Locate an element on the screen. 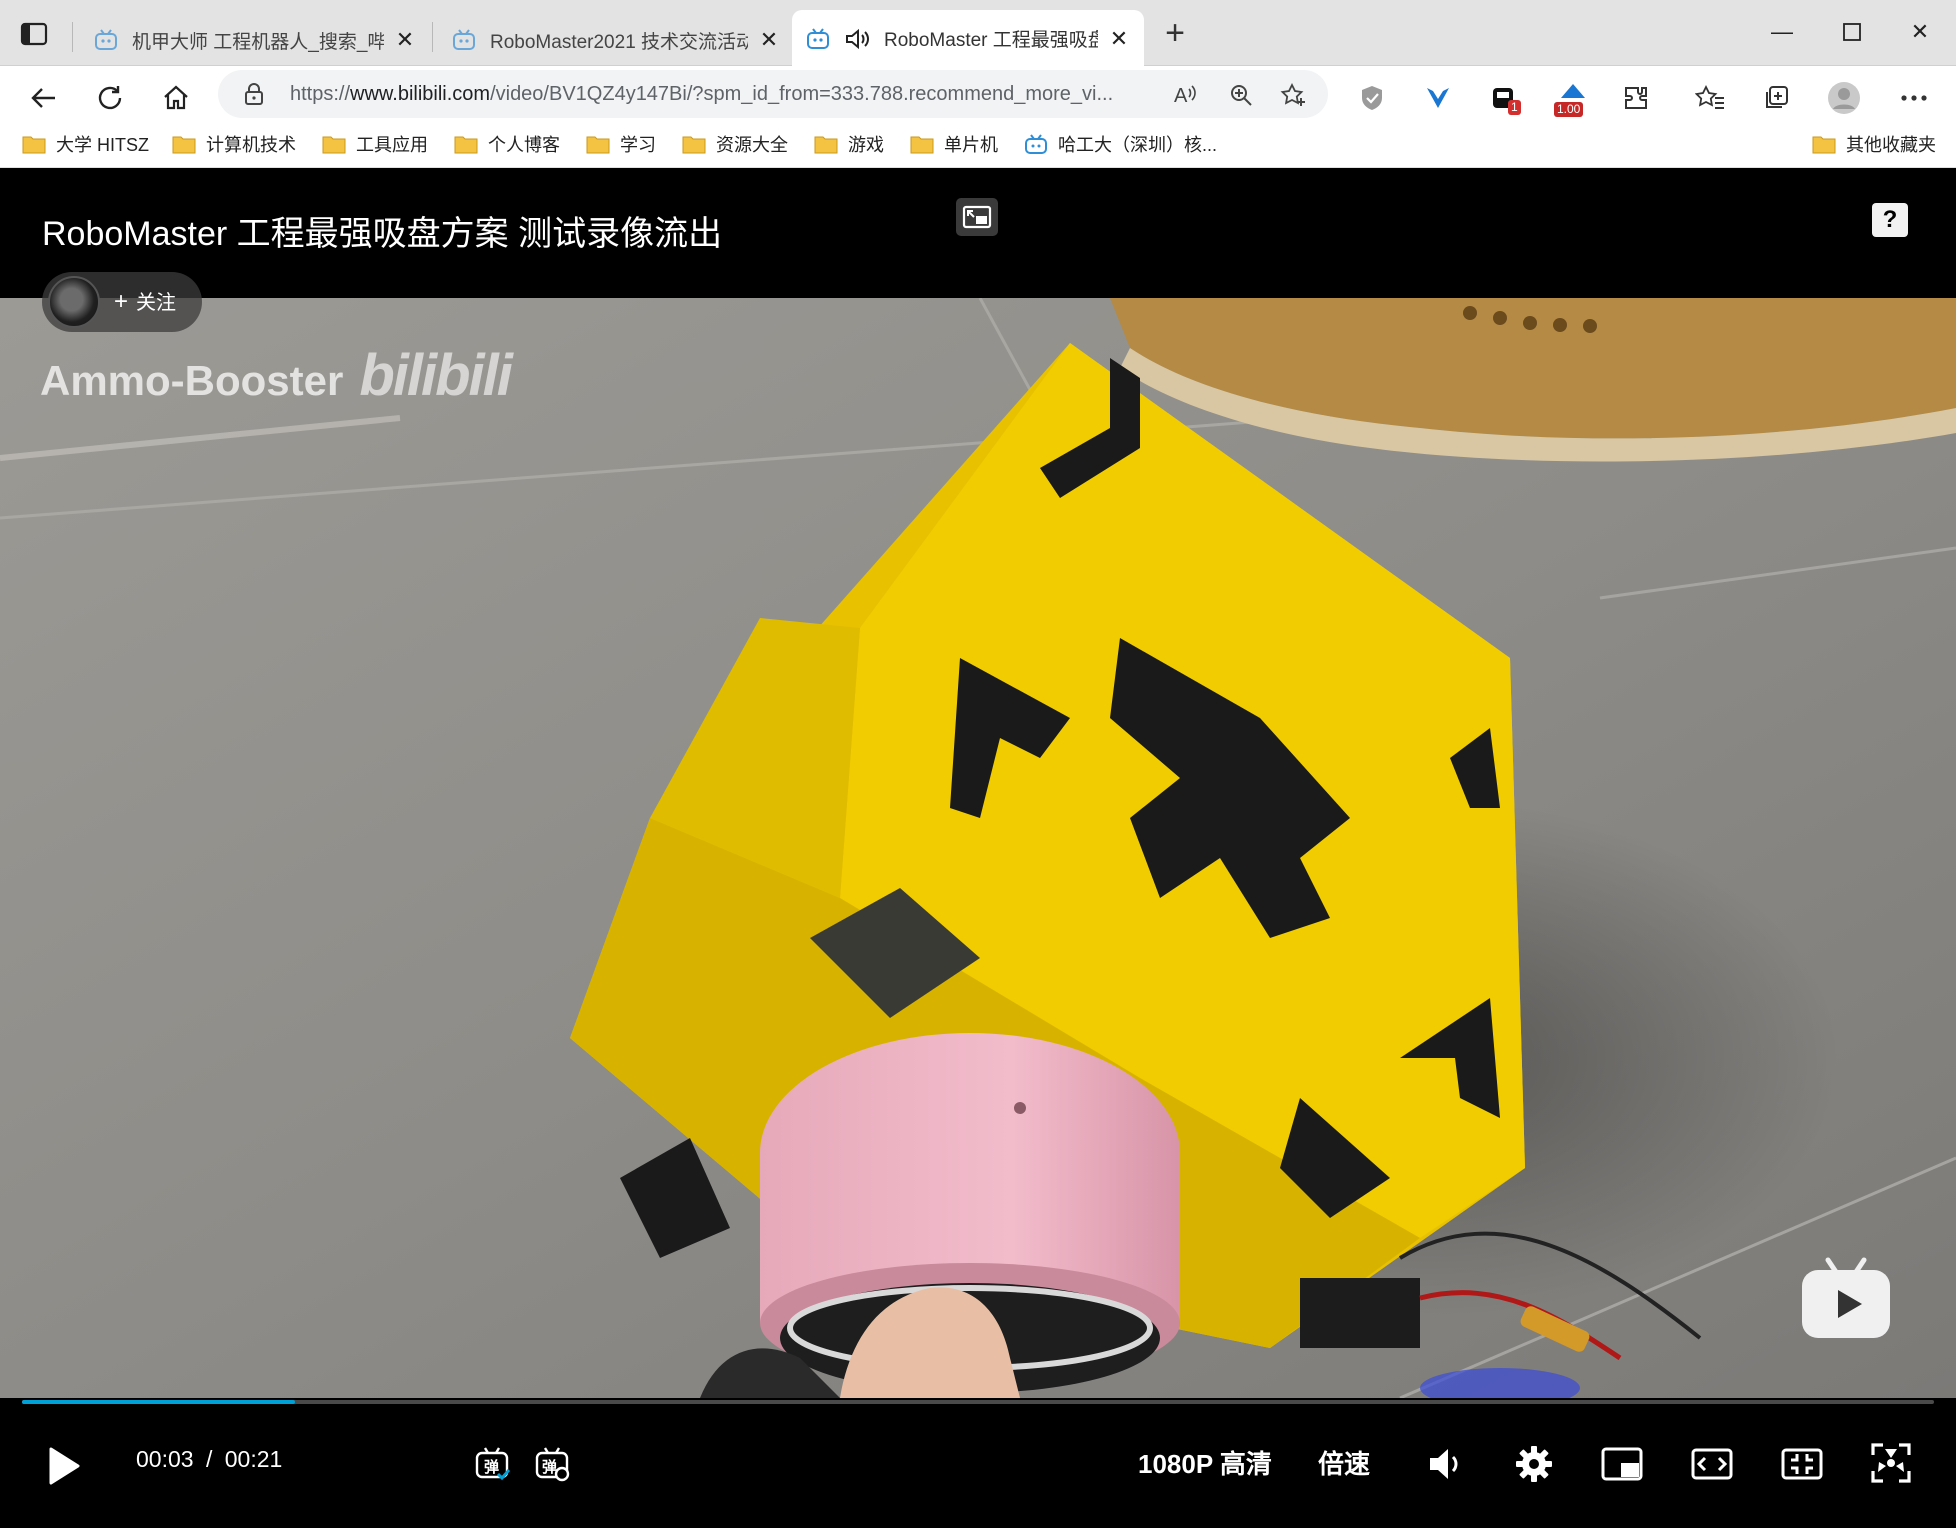 This screenshot has height=1528, width=1956. danmaku-toggle-button: 弹 is located at coordinates (492, 1464).